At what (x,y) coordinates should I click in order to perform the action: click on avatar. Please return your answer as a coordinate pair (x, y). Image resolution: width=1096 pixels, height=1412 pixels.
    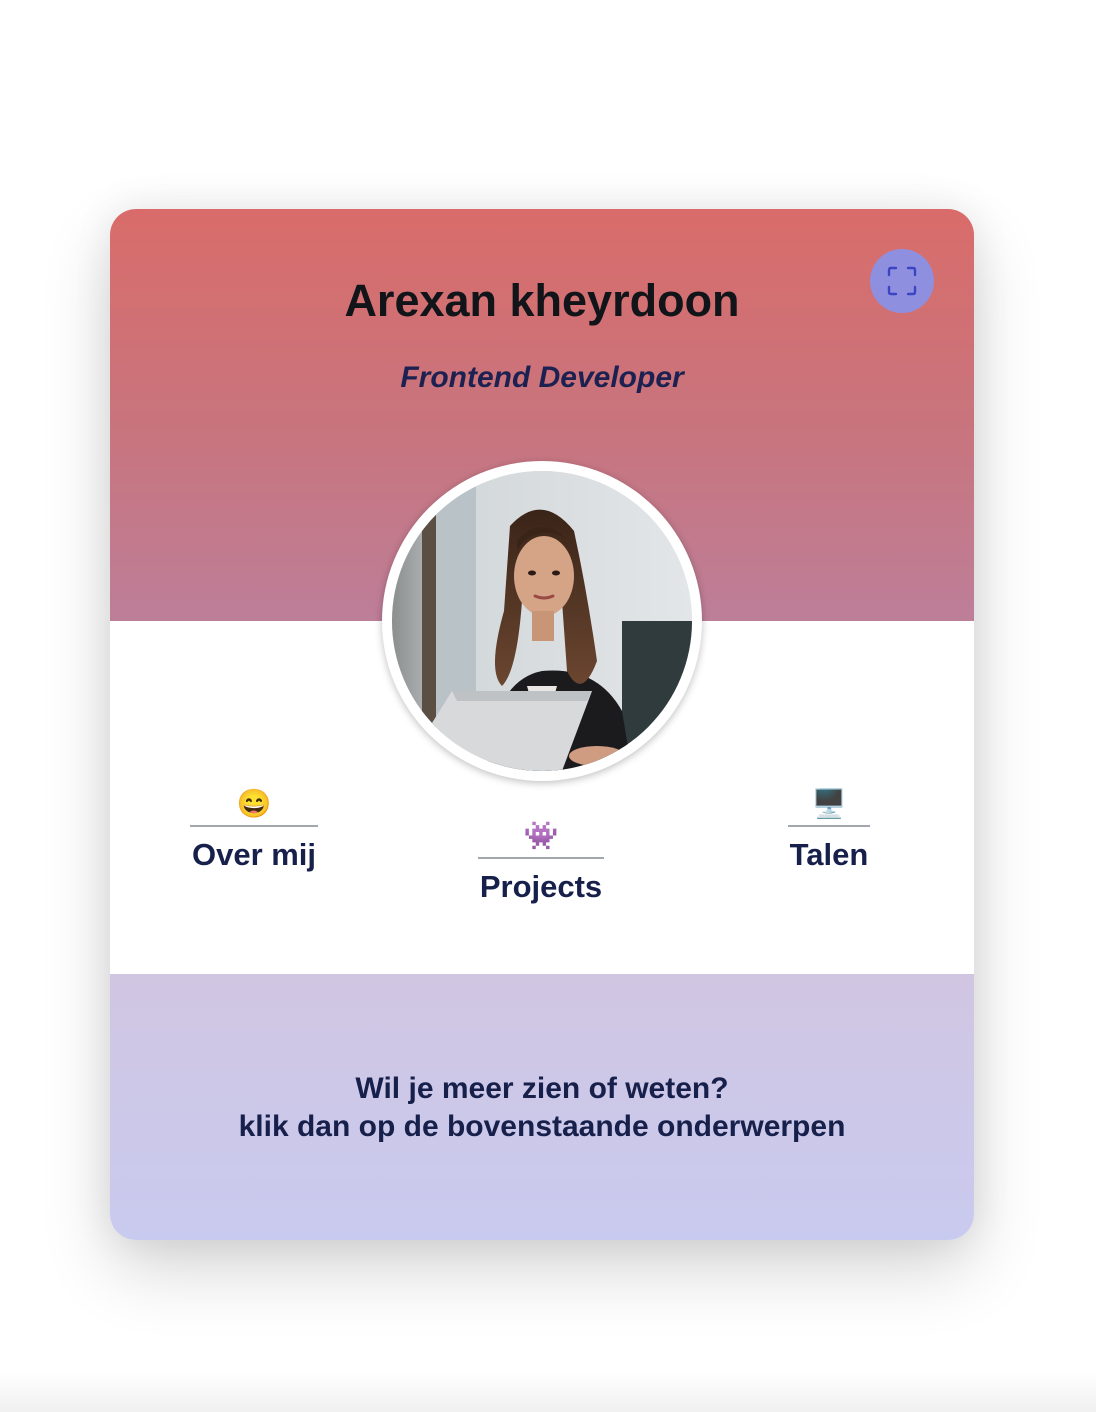
    Looking at the image, I should click on (542, 621).